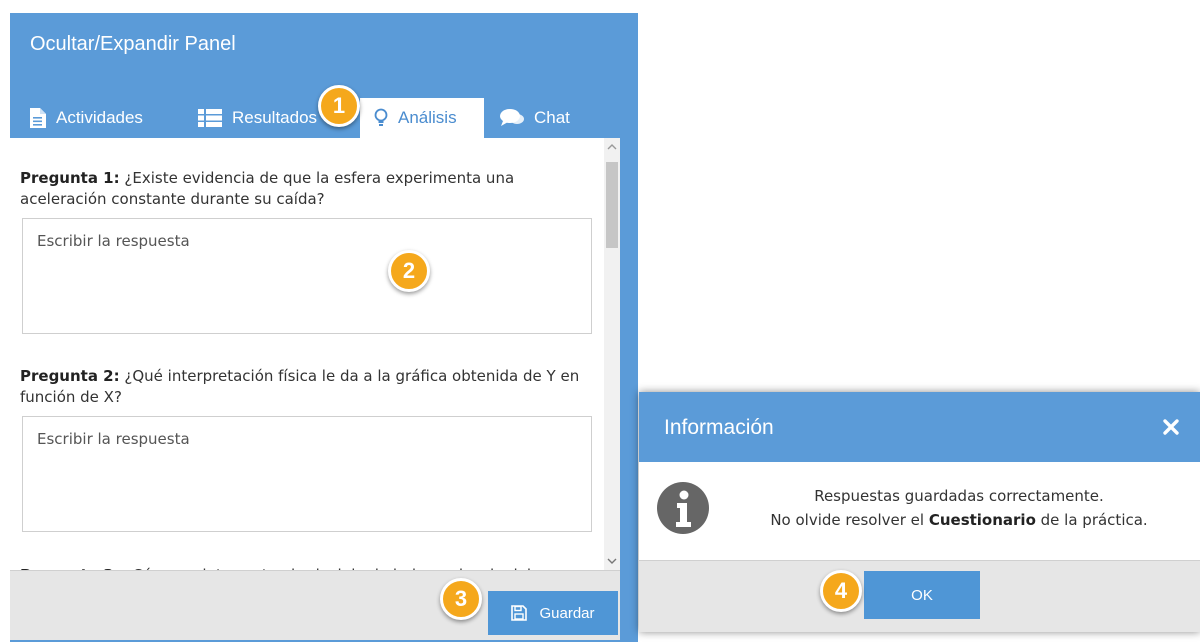  I want to click on dialog-footer: OK, so click(919, 596).